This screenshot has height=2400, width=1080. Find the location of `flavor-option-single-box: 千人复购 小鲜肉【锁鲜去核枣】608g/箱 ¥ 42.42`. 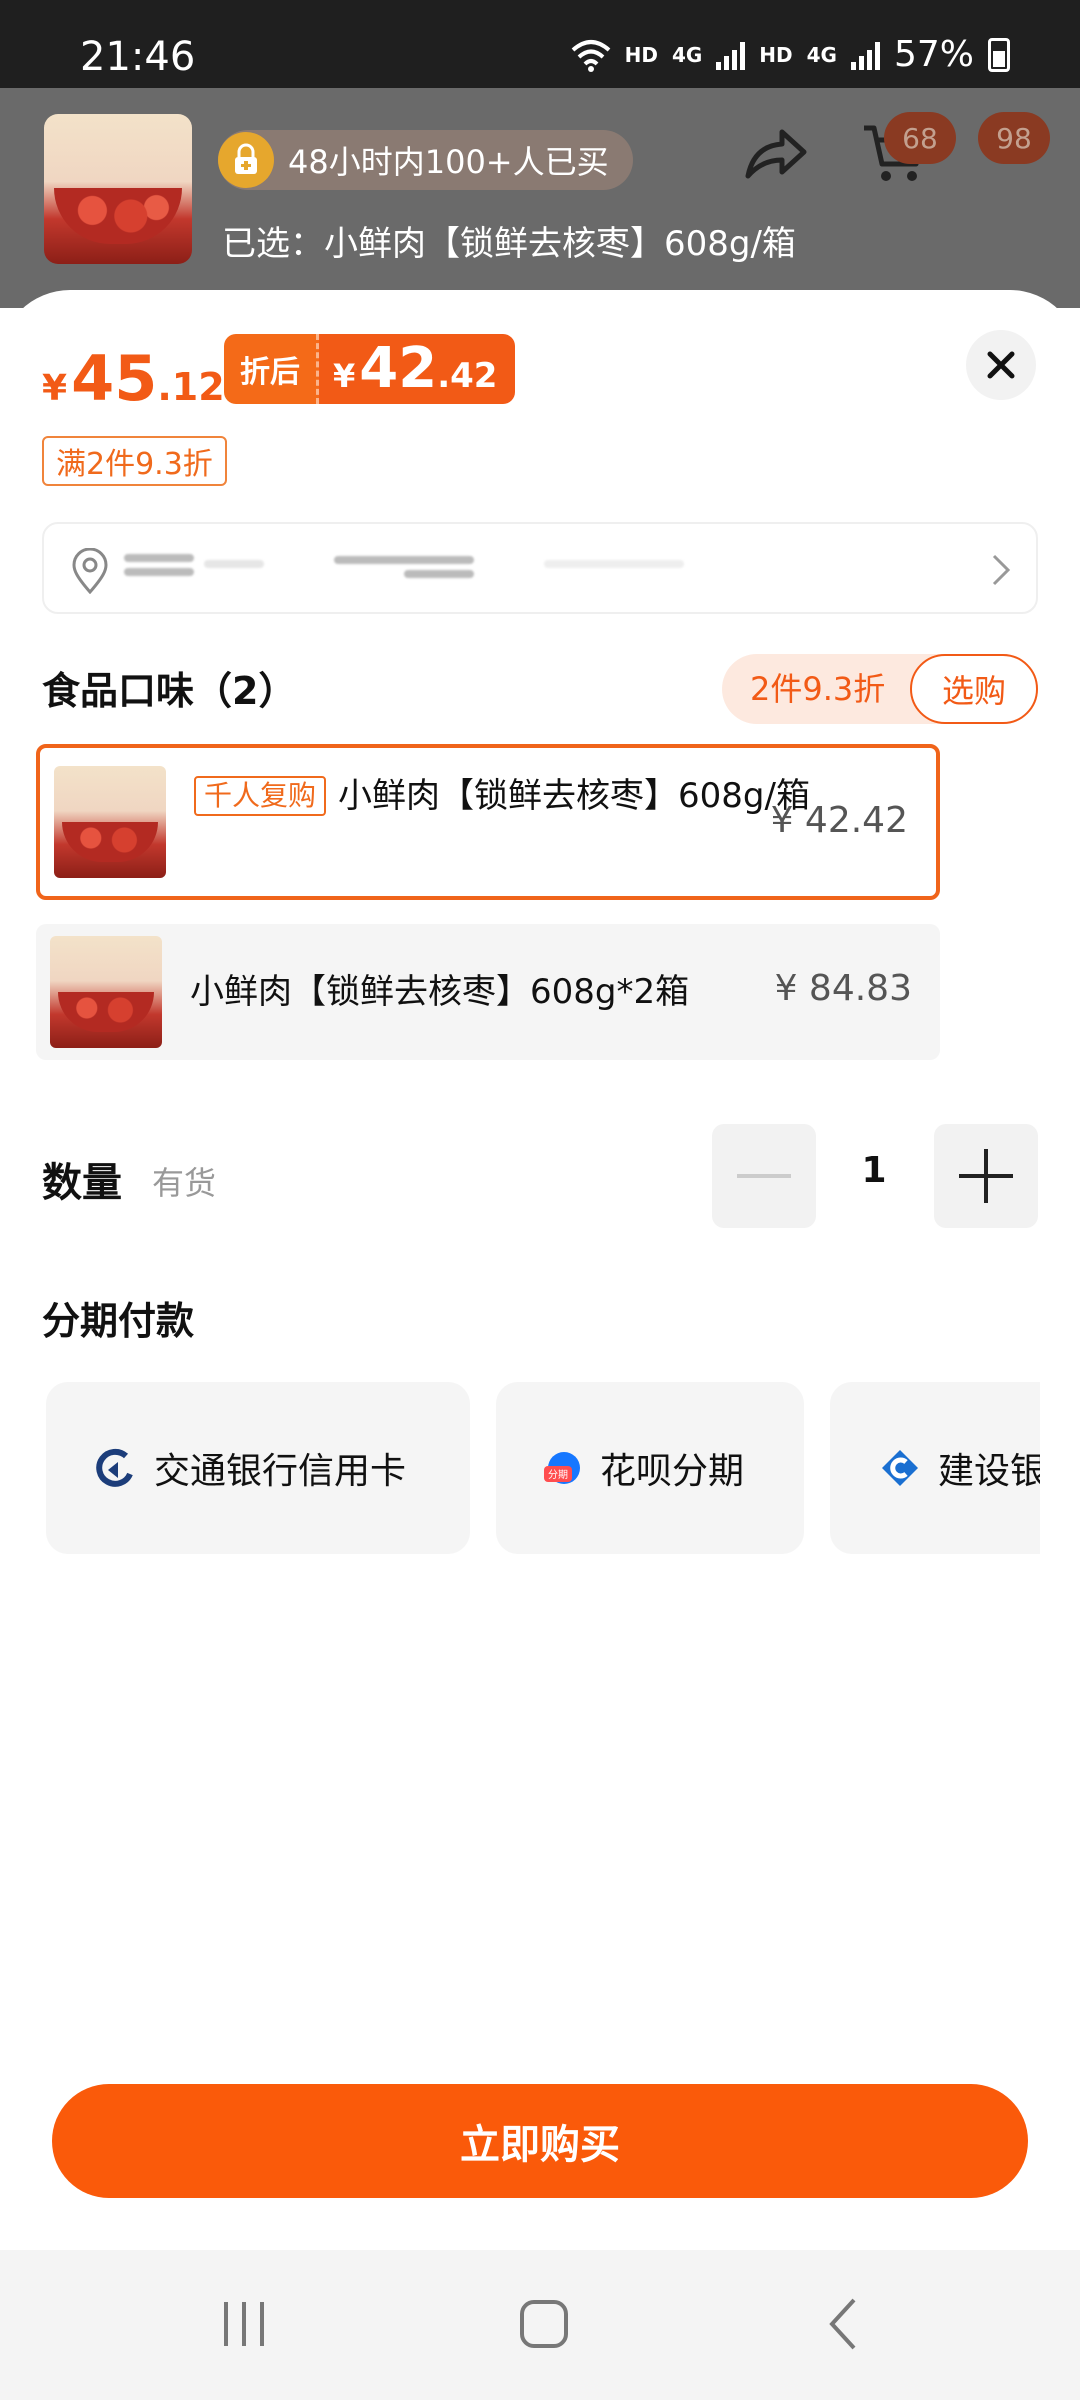

flavor-option-single-box: 千人复购 小鲜肉【锁鲜去核枣】608g/箱 ¥ 42.42 is located at coordinates (488, 822).